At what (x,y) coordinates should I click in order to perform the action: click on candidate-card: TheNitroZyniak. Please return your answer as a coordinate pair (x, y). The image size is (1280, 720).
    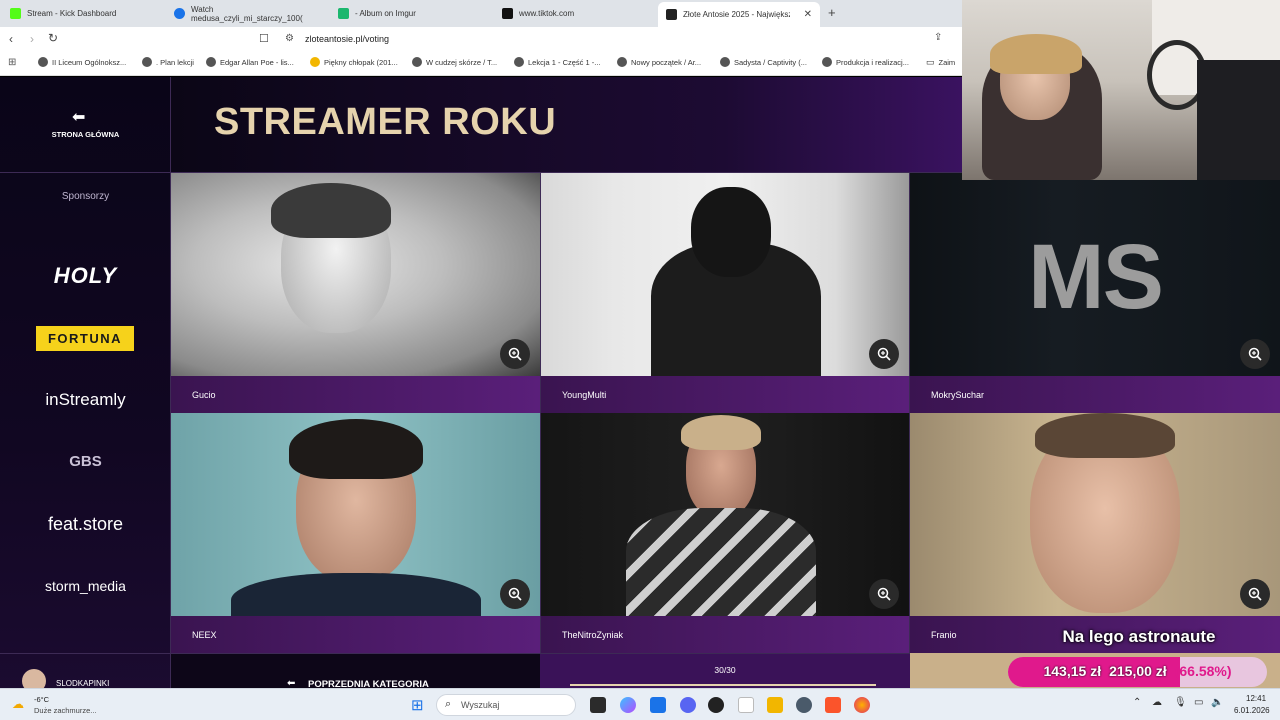
    Looking at the image, I should click on (724, 533).